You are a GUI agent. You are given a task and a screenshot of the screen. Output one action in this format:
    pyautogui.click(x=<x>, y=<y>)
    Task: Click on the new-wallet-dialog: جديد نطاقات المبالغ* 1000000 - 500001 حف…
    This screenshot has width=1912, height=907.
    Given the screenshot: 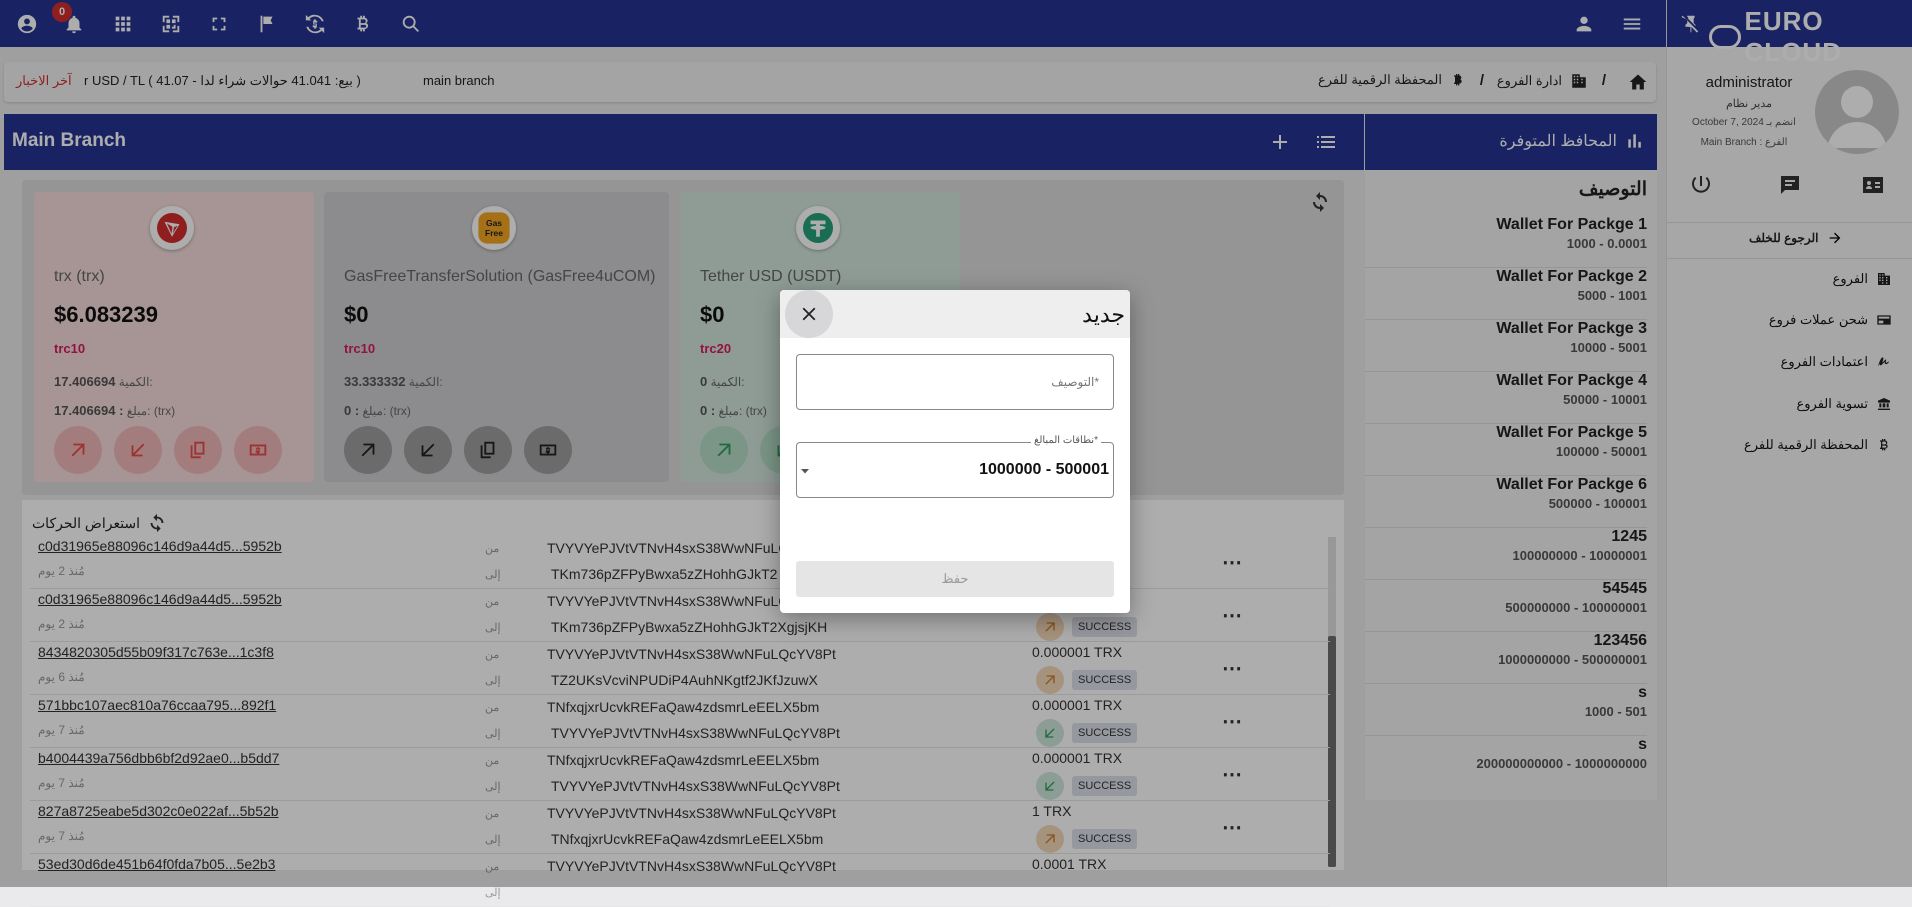 What is the action you would take?
    pyautogui.click(x=955, y=451)
    